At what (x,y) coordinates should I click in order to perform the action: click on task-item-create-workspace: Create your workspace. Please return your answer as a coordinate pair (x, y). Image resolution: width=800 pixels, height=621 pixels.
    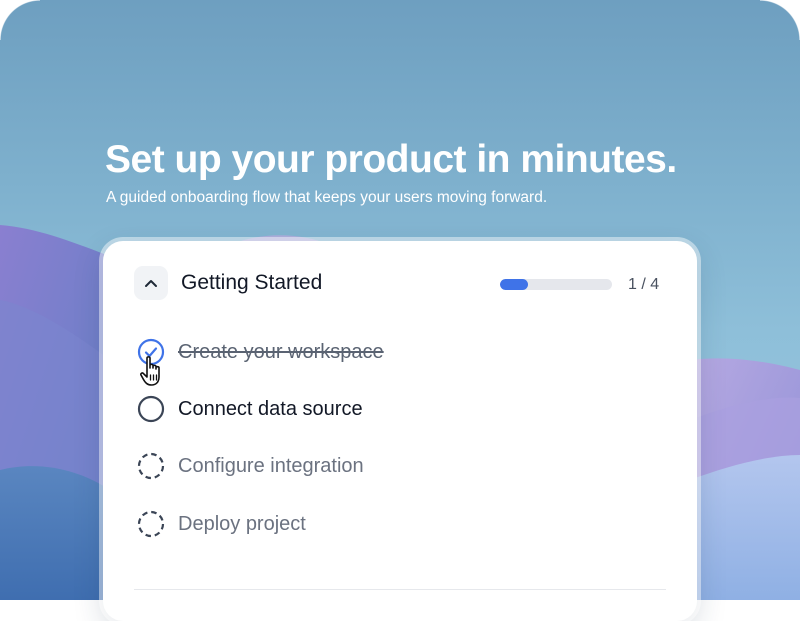
    Looking at the image, I should click on (260, 352).